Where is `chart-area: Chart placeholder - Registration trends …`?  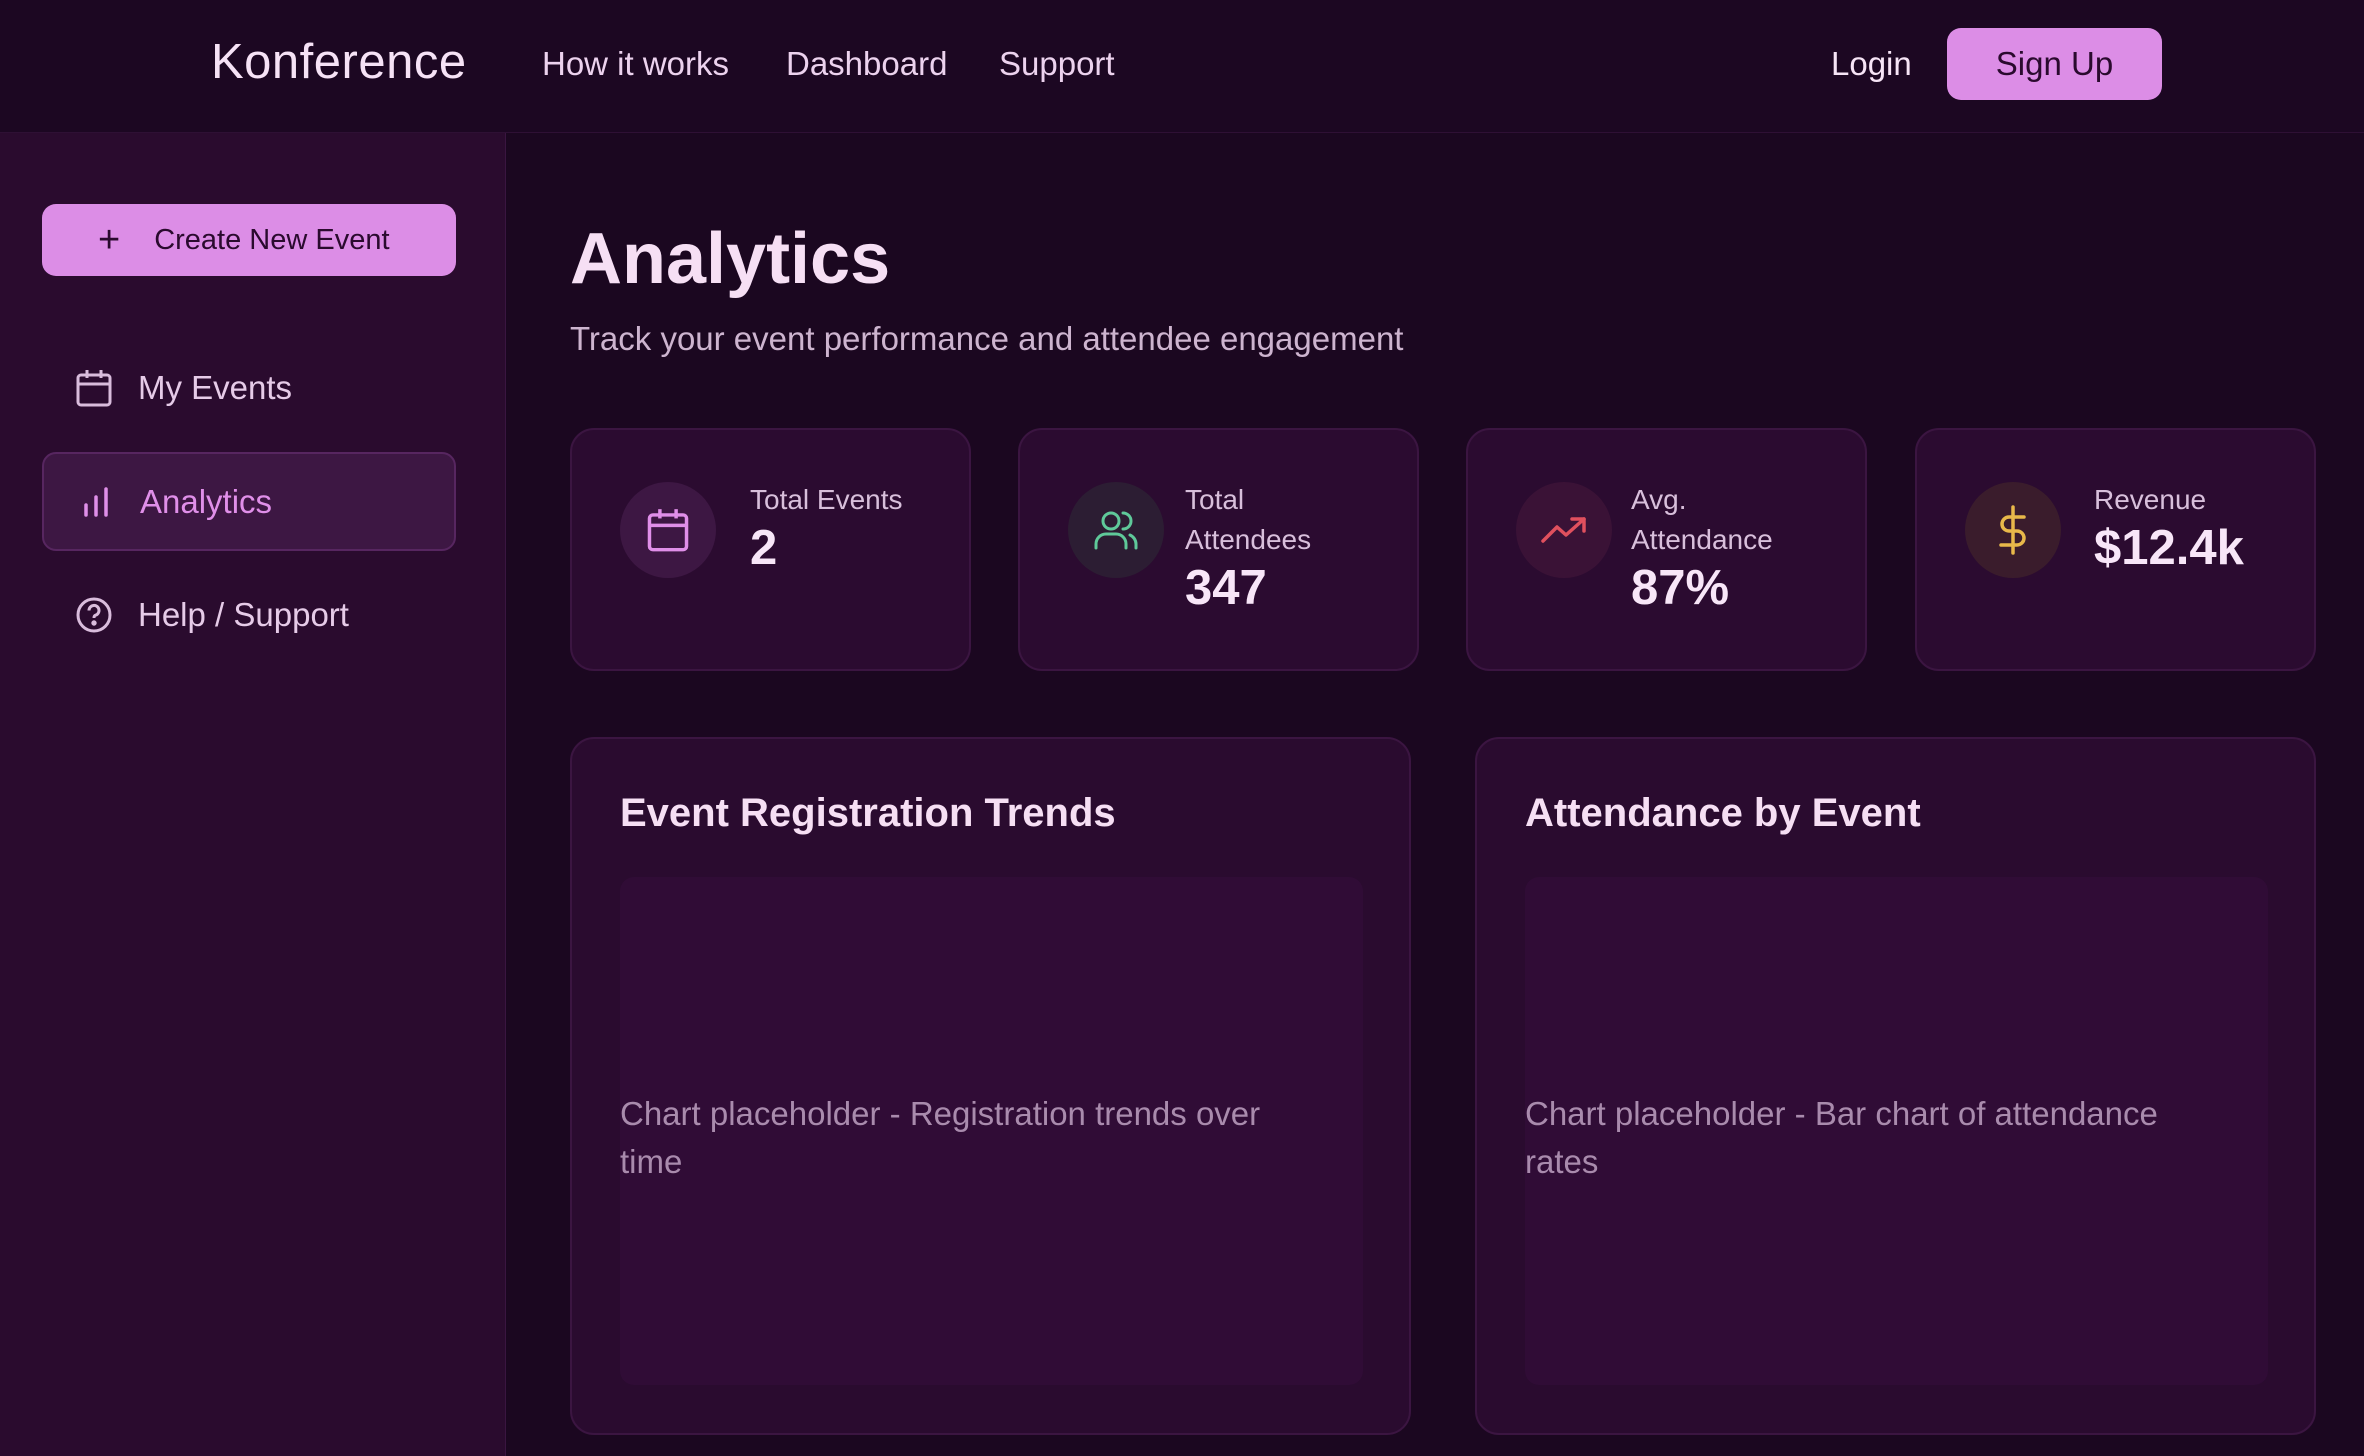 chart-area: Chart placeholder - Registration trends … is located at coordinates (991, 1131).